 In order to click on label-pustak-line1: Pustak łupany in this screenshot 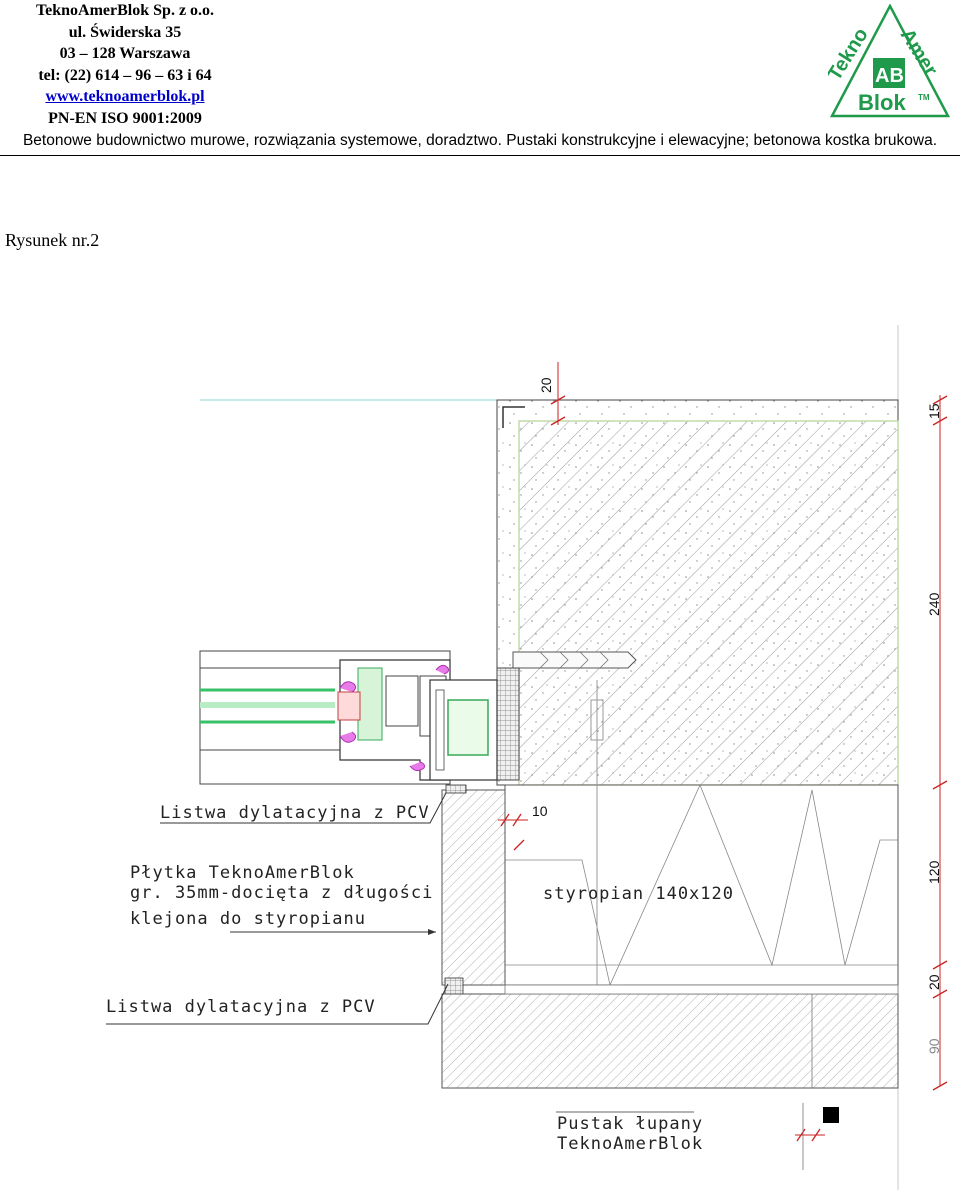, I will do `click(630, 1124)`.